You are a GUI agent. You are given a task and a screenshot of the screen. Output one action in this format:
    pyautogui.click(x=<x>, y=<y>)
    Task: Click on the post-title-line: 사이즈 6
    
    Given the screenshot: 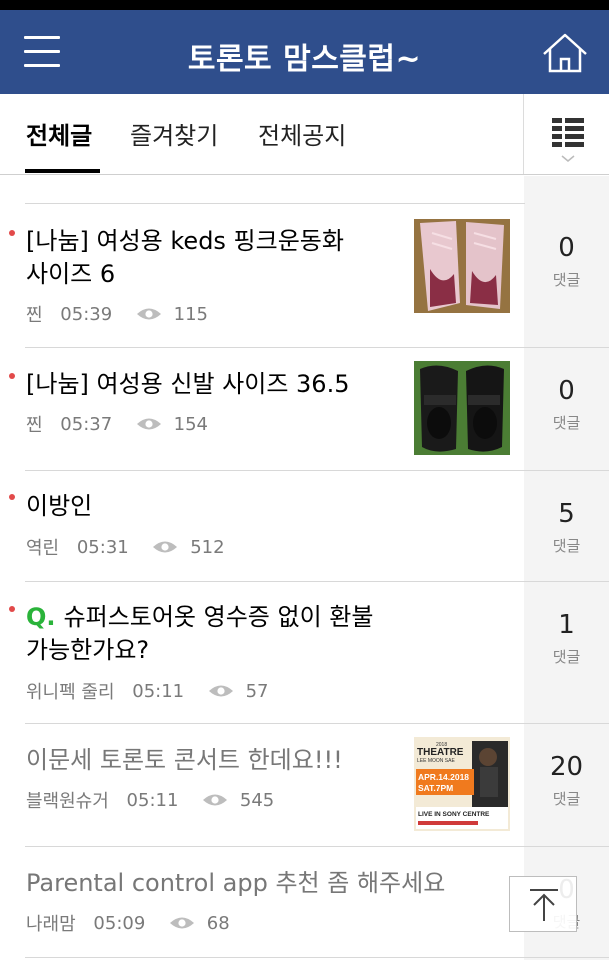 What is the action you would take?
    pyautogui.click(x=71, y=274)
    